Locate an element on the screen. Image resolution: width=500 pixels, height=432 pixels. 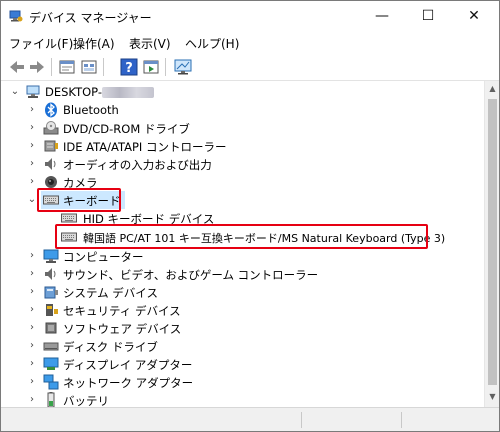
menu-action: 操作(A) is located at coordinates (94, 43).